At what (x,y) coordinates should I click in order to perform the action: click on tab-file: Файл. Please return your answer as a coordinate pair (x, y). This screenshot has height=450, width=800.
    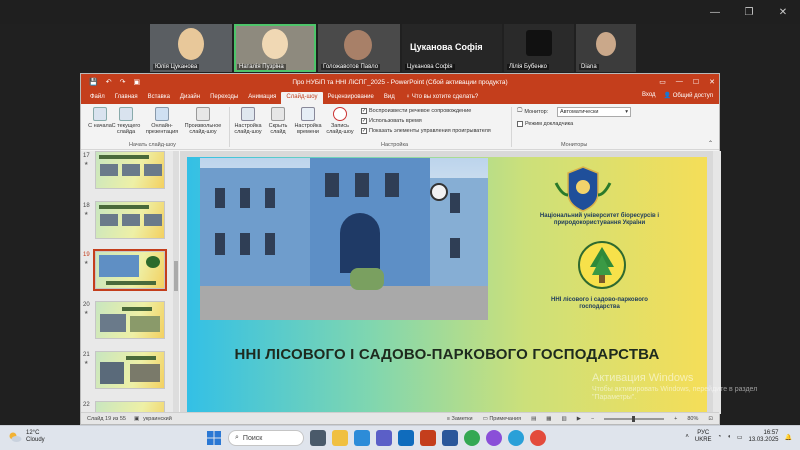
    Looking at the image, I should click on (97, 98).